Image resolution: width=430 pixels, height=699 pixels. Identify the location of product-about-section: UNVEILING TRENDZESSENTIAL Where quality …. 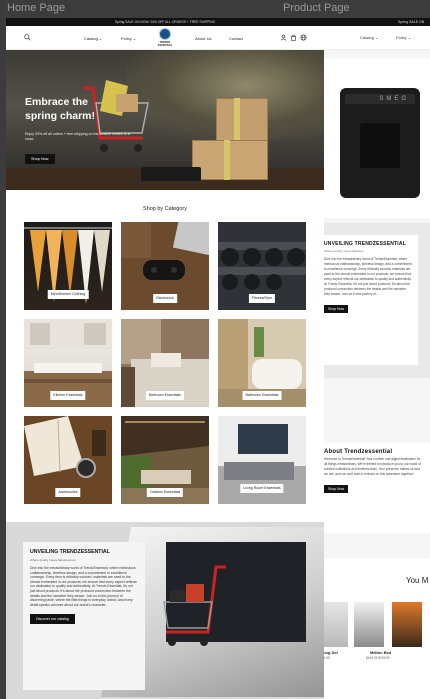
(374, 300).